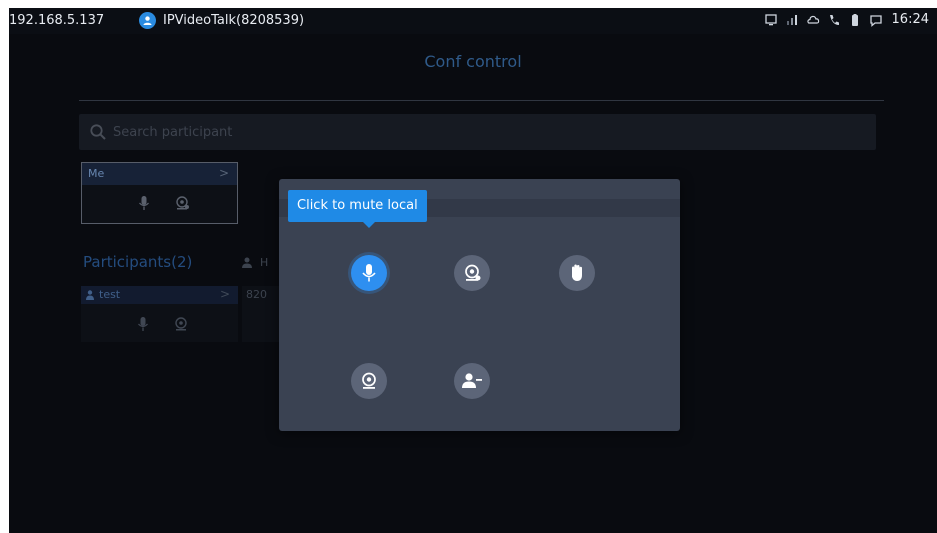  I want to click on status-app-title: IPVideoTalk(8208539), so click(234, 20).